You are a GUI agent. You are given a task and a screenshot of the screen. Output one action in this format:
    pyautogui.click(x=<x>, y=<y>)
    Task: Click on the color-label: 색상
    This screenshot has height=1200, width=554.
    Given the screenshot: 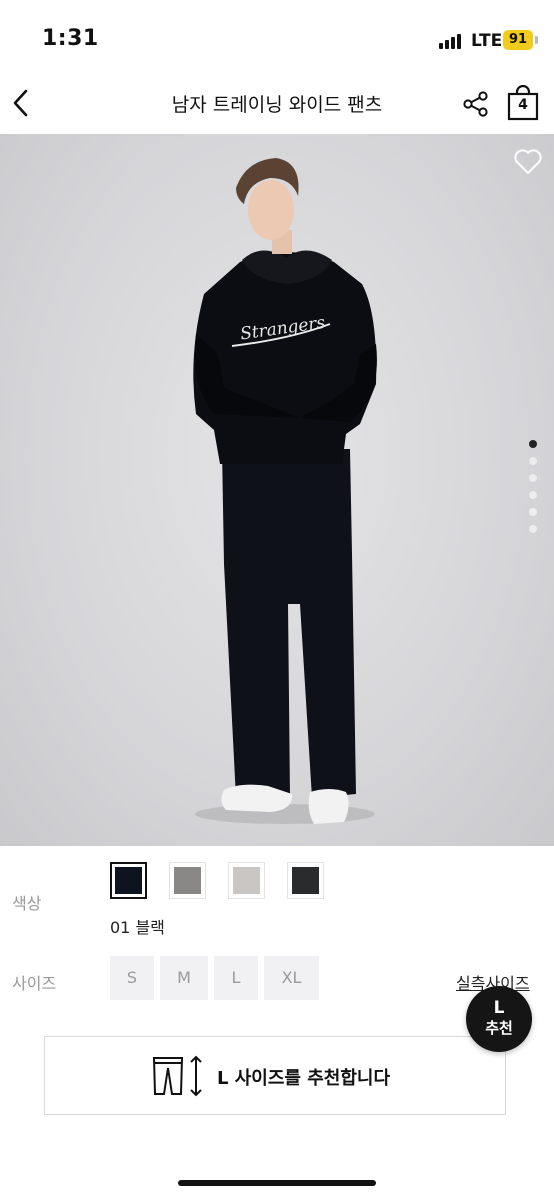 What is the action you would take?
    pyautogui.click(x=27, y=903)
    